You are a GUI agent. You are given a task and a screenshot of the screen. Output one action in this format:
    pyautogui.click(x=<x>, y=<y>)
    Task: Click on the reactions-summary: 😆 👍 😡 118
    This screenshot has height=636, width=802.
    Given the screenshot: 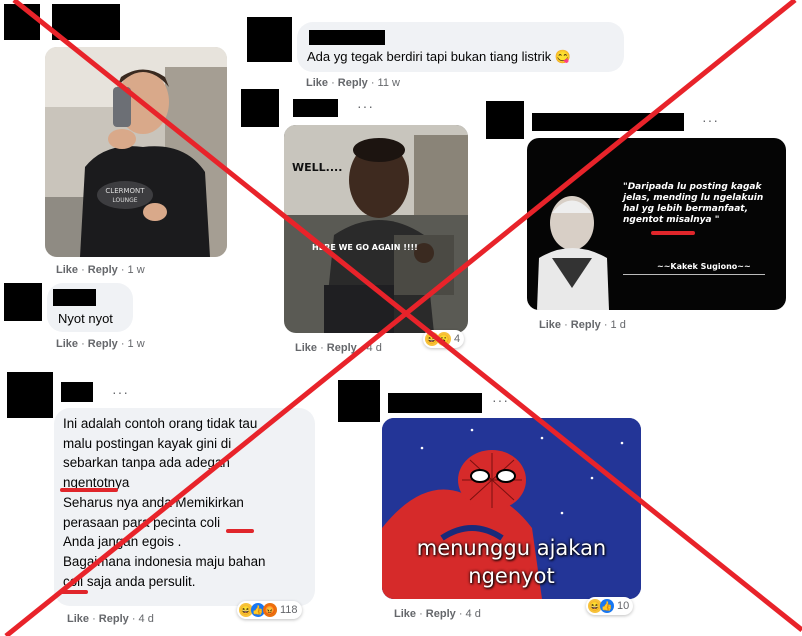 What is the action you would take?
    pyautogui.click(x=269, y=610)
    